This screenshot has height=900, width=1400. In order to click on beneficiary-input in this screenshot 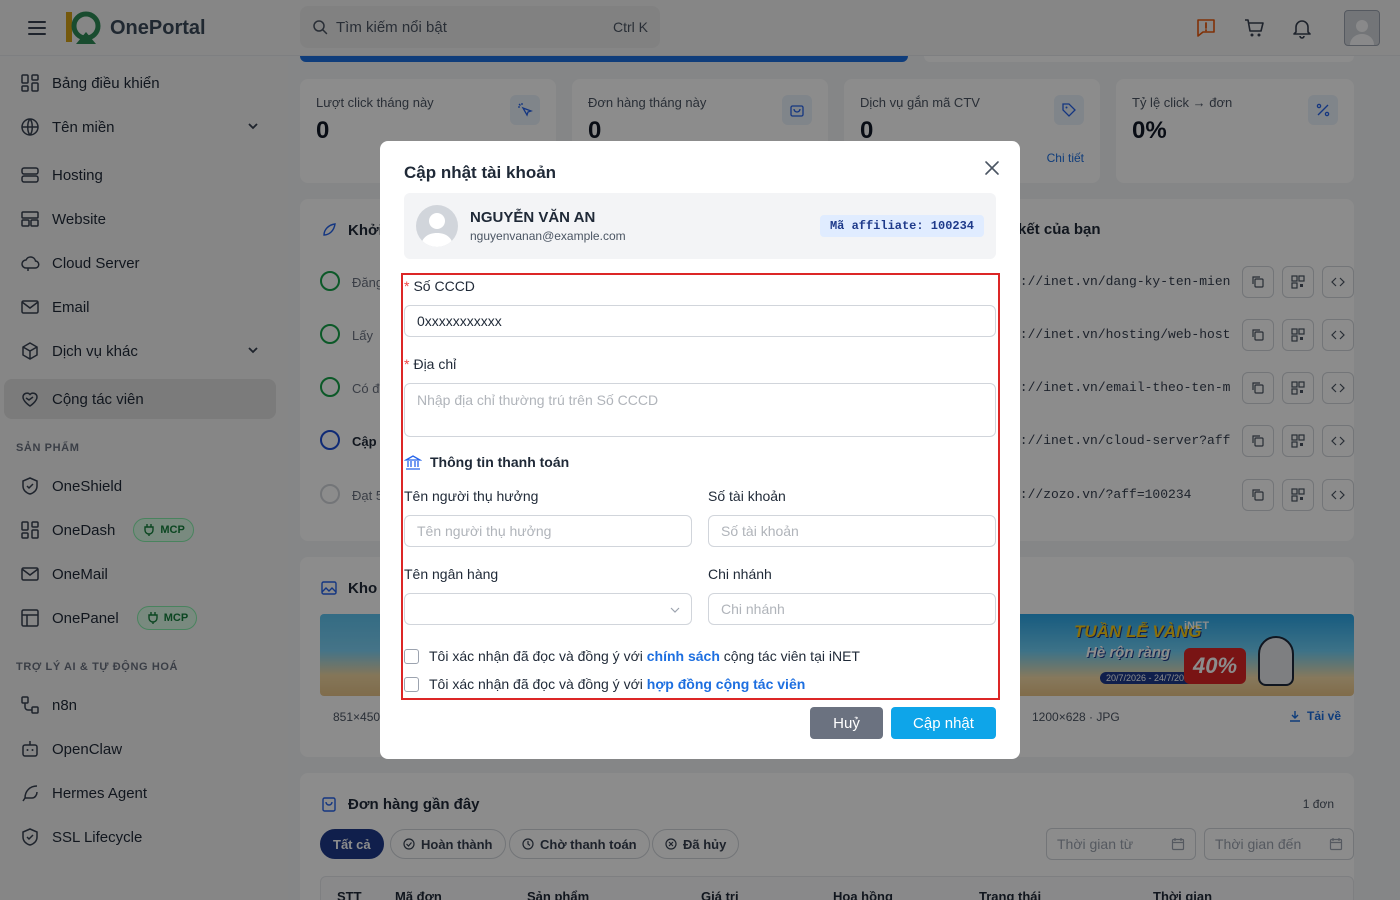, I will do `click(548, 531)`.